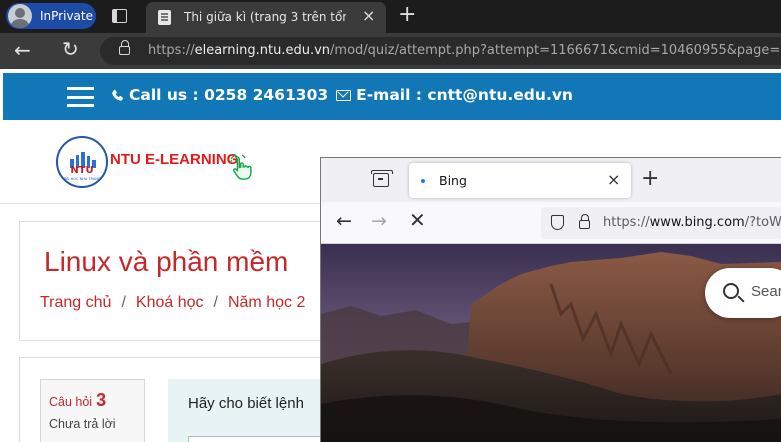 The image size is (781, 442). I want to click on firefox-forward-button: →, so click(379, 221).